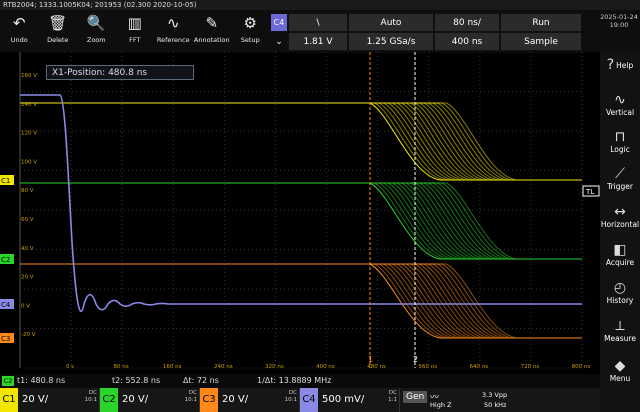  I want to click on channel-tag: C1, so click(9, 400).